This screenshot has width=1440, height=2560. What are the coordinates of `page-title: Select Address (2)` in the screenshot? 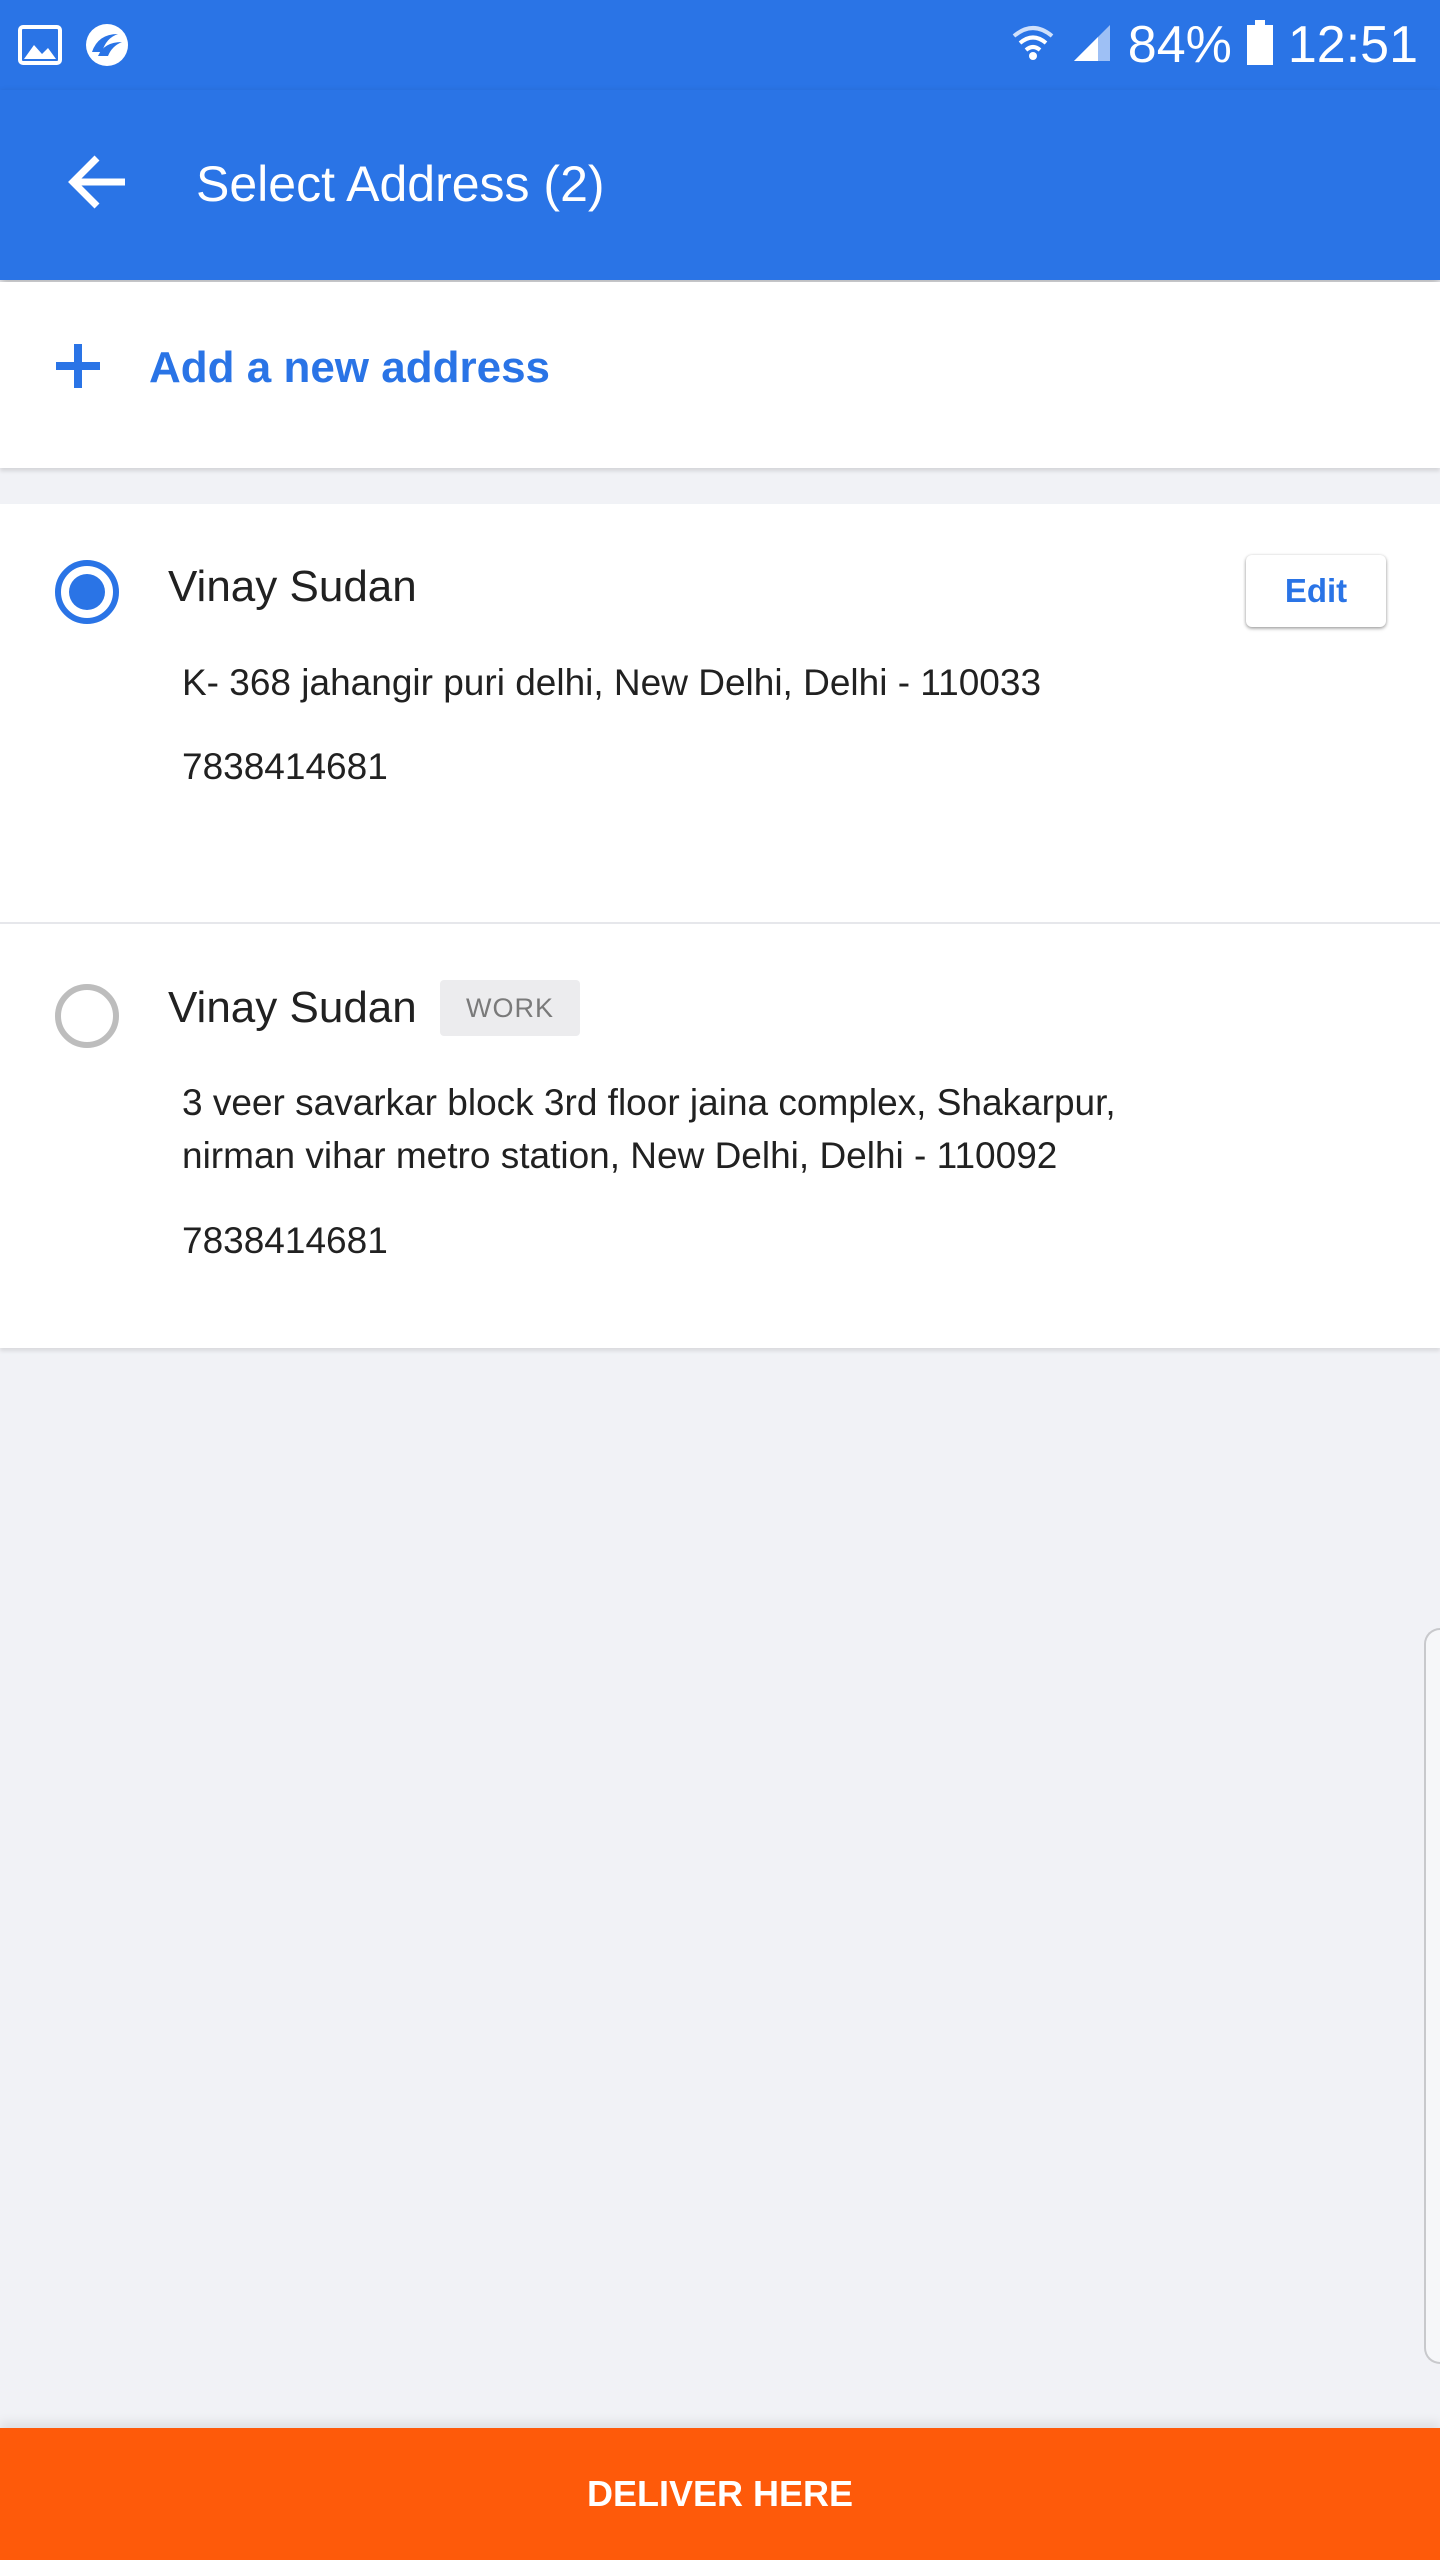 It's located at (400, 184).